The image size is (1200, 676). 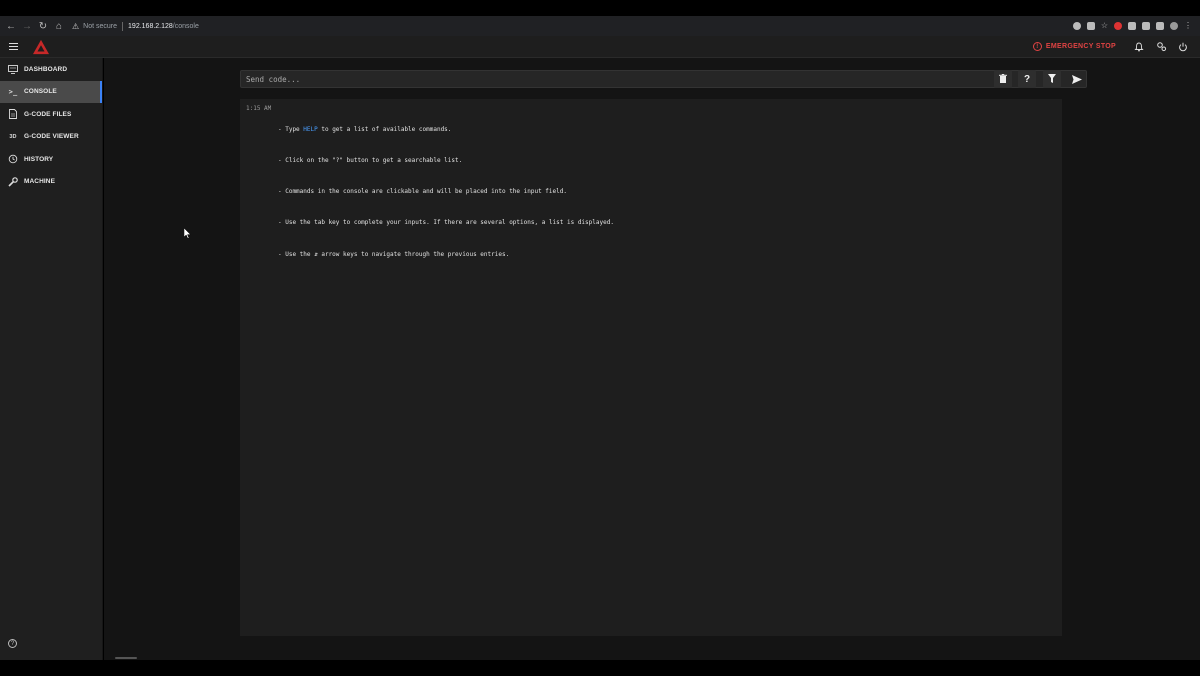 I want to click on 3d-icon: 3D, so click(x=13, y=136).